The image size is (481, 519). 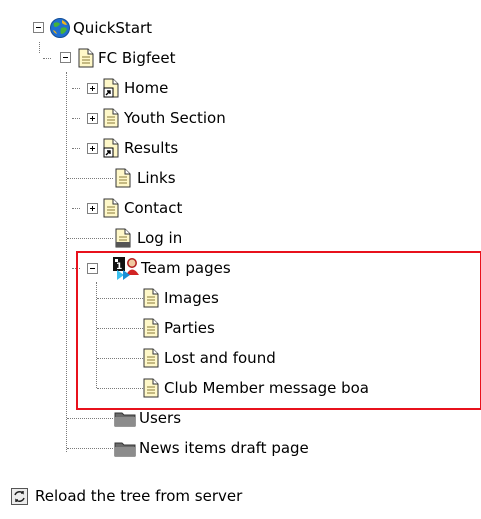 What do you see at coordinates (120, 148) in the screenshot?
I see `tree-node-results: Results` at bounding box center [120, 148].